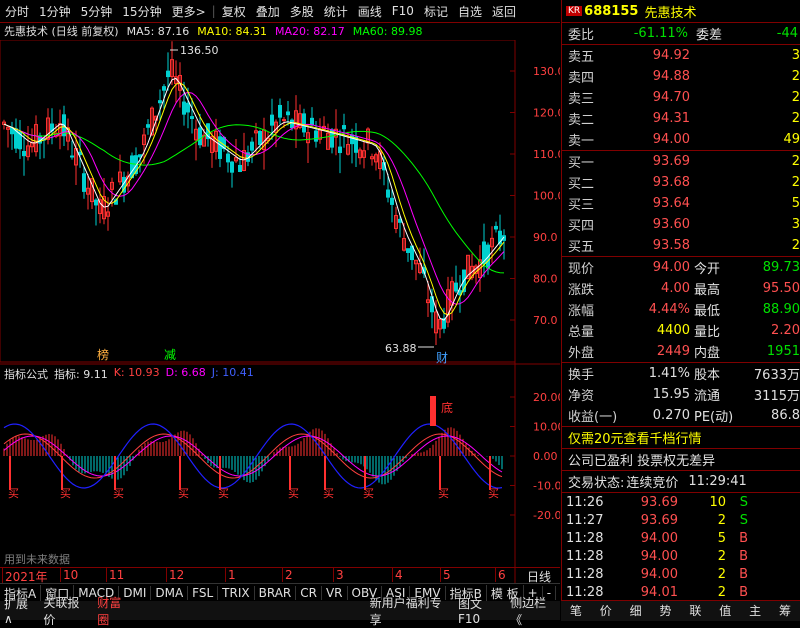 This screenshot has width=800, height=628. Describe the element at coordinates (114, 611) in the screenshot. I see `extension-tab: 财富圈` at that location.